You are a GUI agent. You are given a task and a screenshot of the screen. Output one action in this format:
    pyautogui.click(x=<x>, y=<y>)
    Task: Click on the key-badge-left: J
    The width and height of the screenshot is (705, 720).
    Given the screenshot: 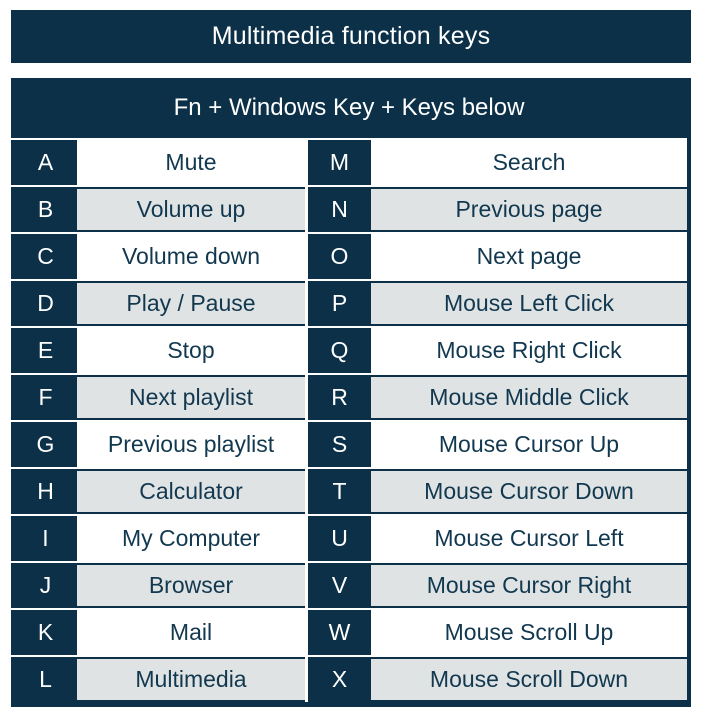 What is the action you would take?
    pyautogui.click(x=44, y=585)
    